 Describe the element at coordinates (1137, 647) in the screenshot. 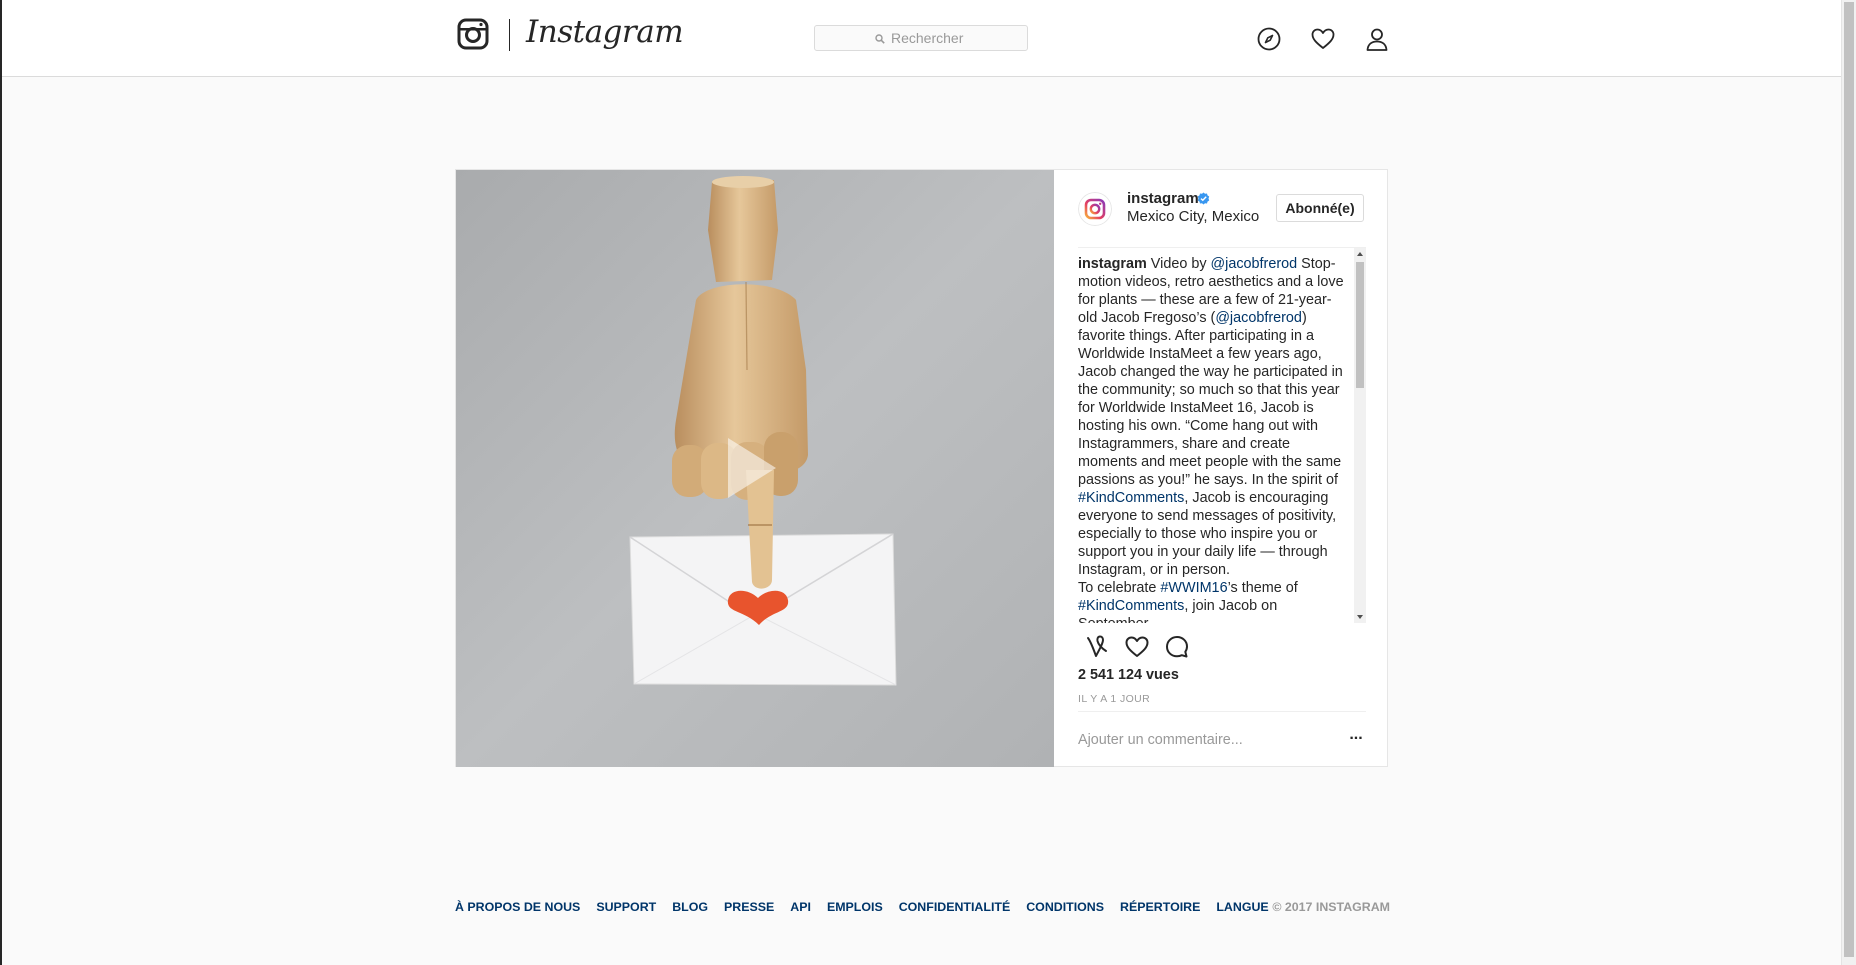

I see `like-heart-icon` at that location.